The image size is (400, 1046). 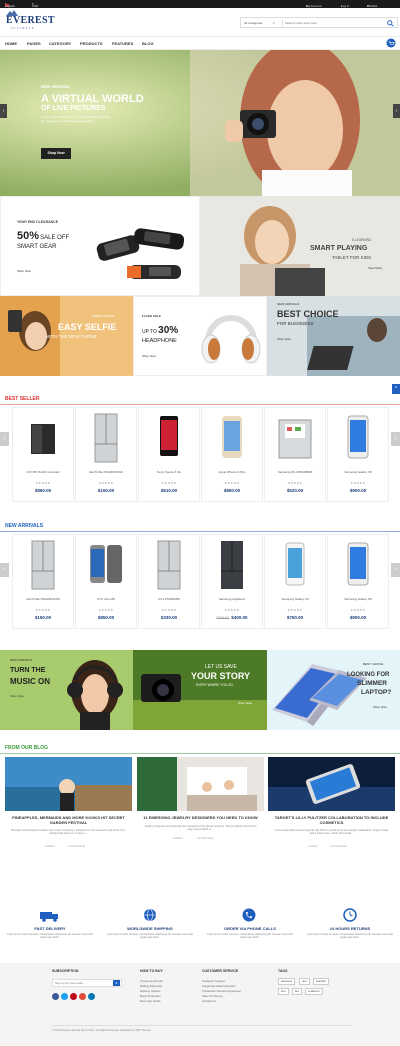 I want to click on product-card: LPO BP-WJ4/3 Compact ★★★★★ $860.00, so click(x=43, y=454).